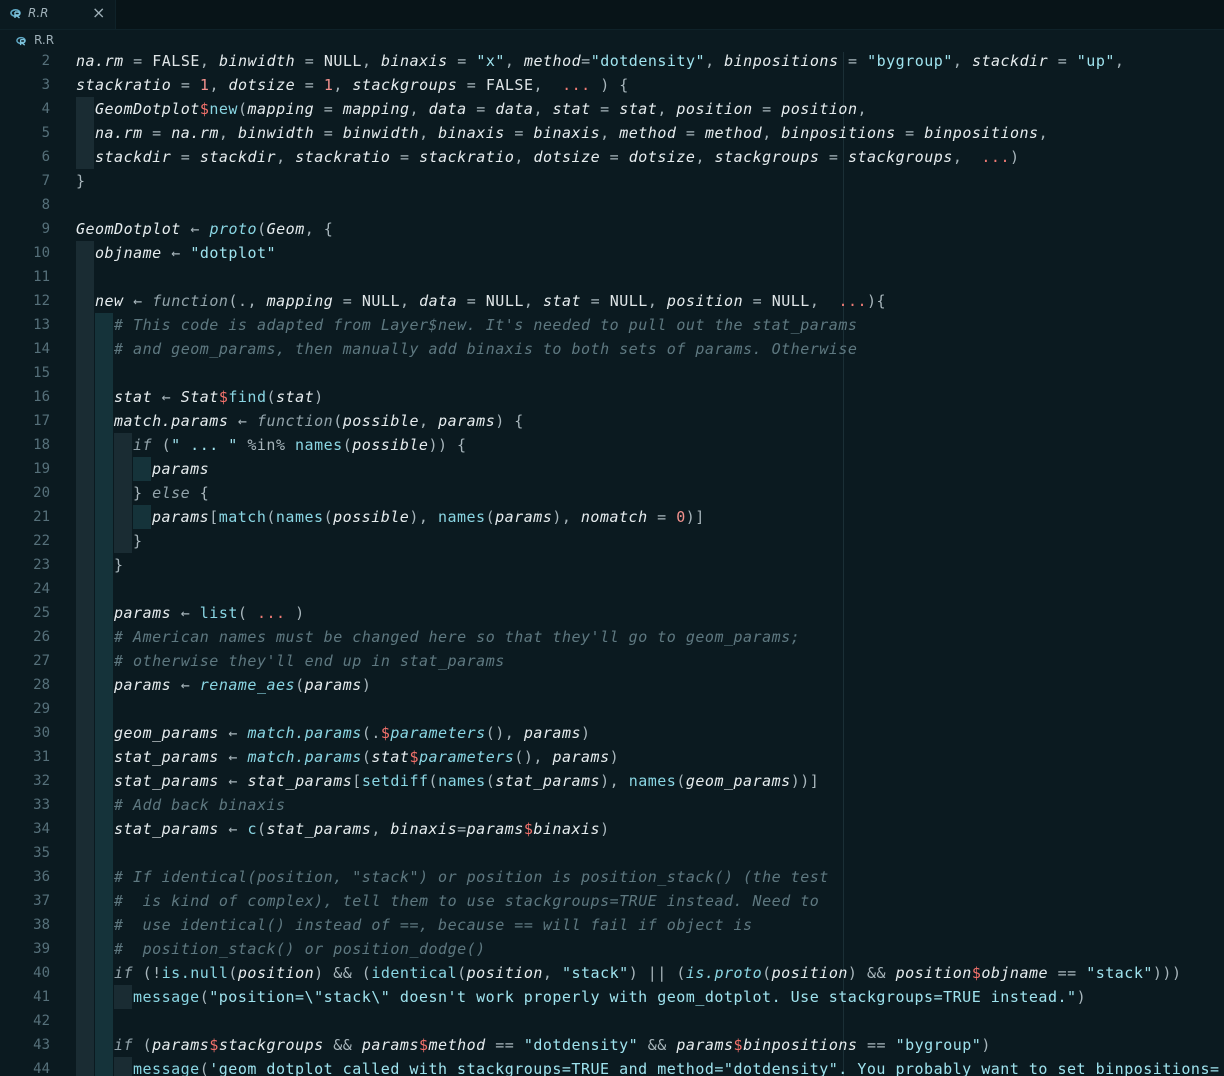  I want to click on code-line: params, so click(180, 469).